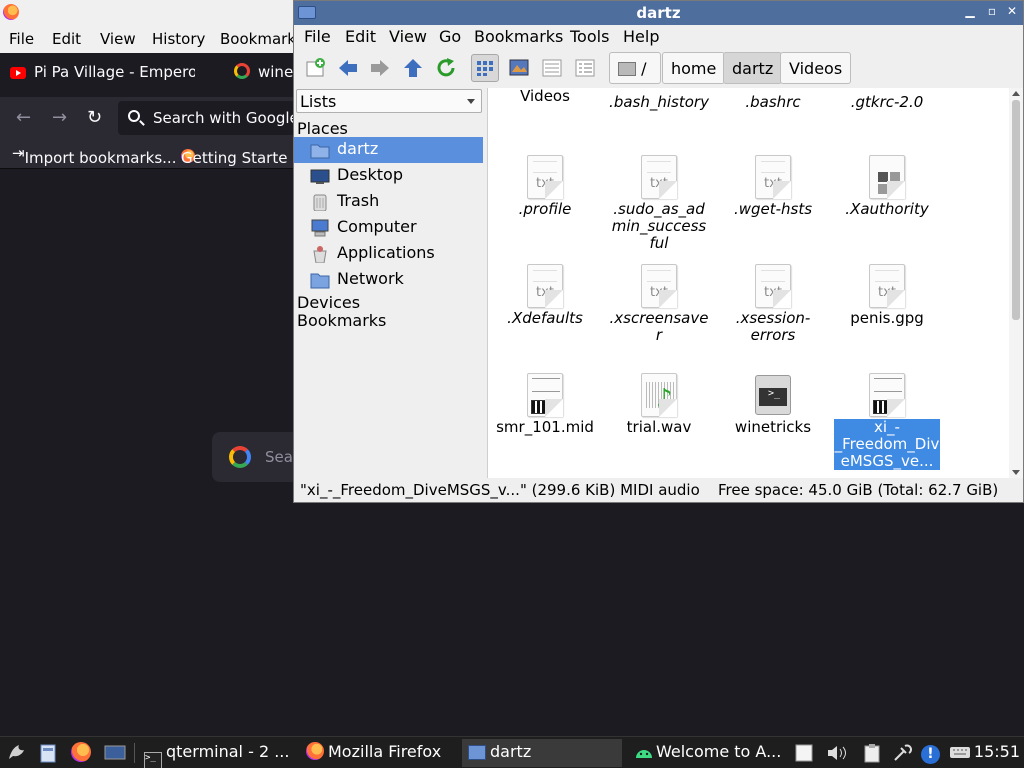  I want to click on maximize-icon: ▫, so click(992, 11).